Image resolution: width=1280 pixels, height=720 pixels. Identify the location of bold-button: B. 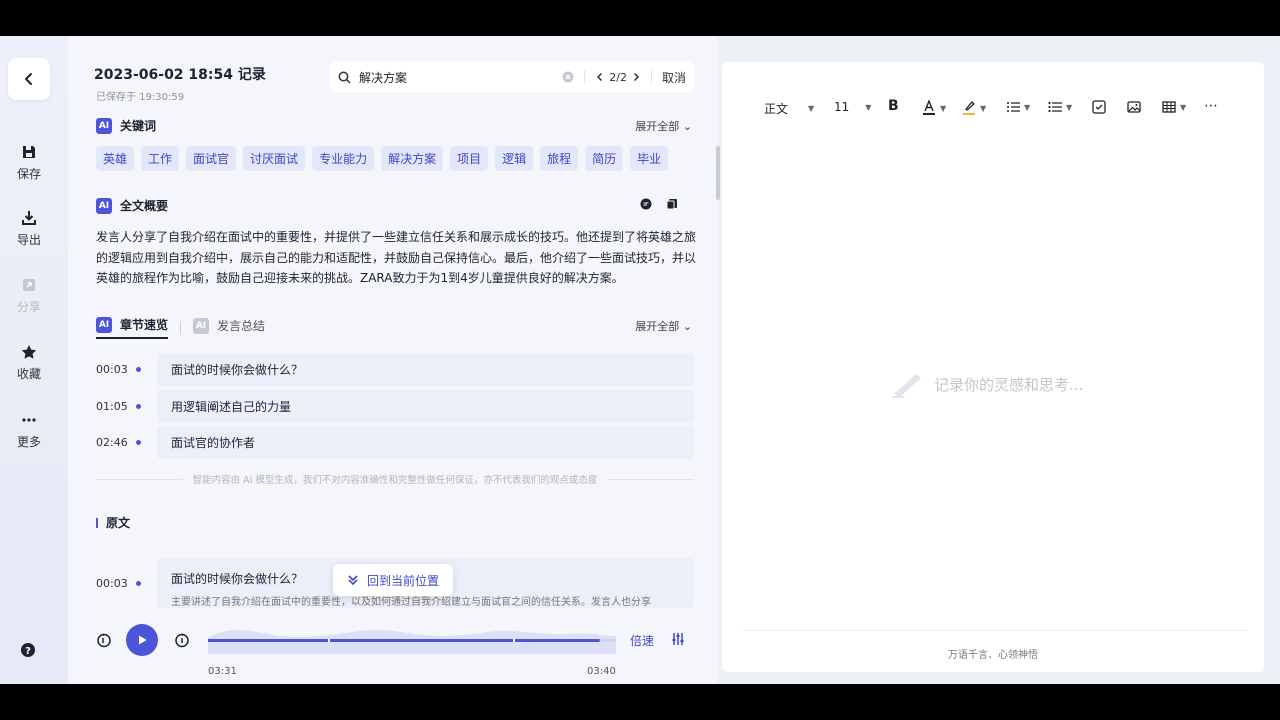
(893, 106).